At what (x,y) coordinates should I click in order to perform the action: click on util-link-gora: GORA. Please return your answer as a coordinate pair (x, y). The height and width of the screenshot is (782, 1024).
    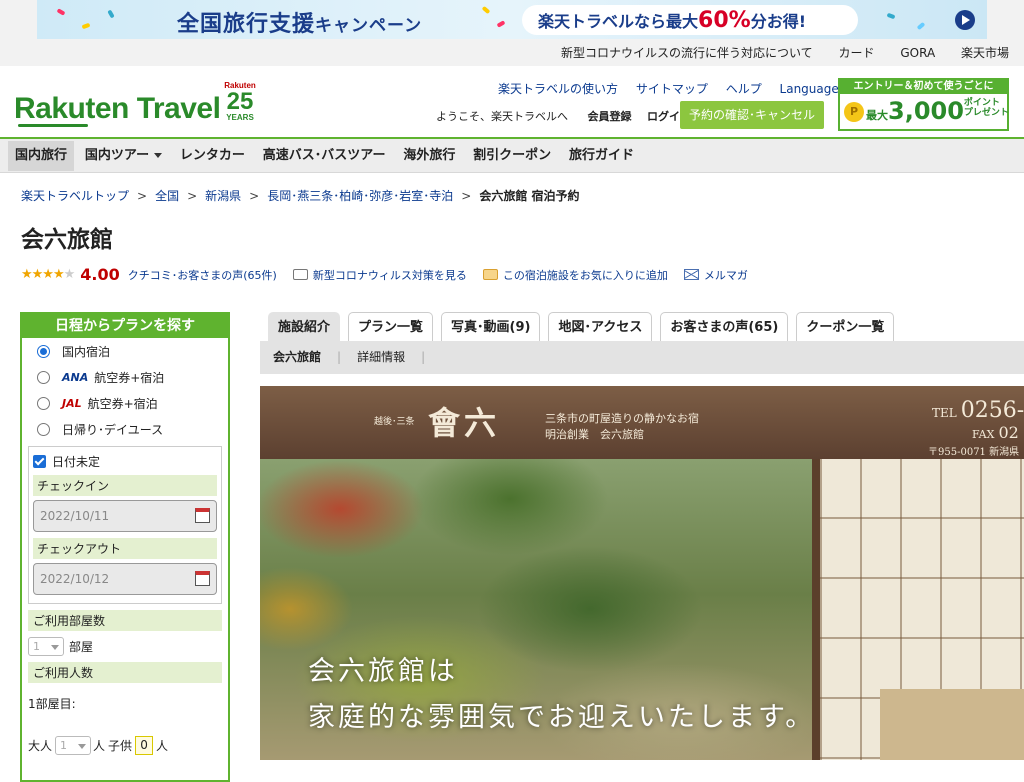
    Looking at the image, I should click on (917, 53).